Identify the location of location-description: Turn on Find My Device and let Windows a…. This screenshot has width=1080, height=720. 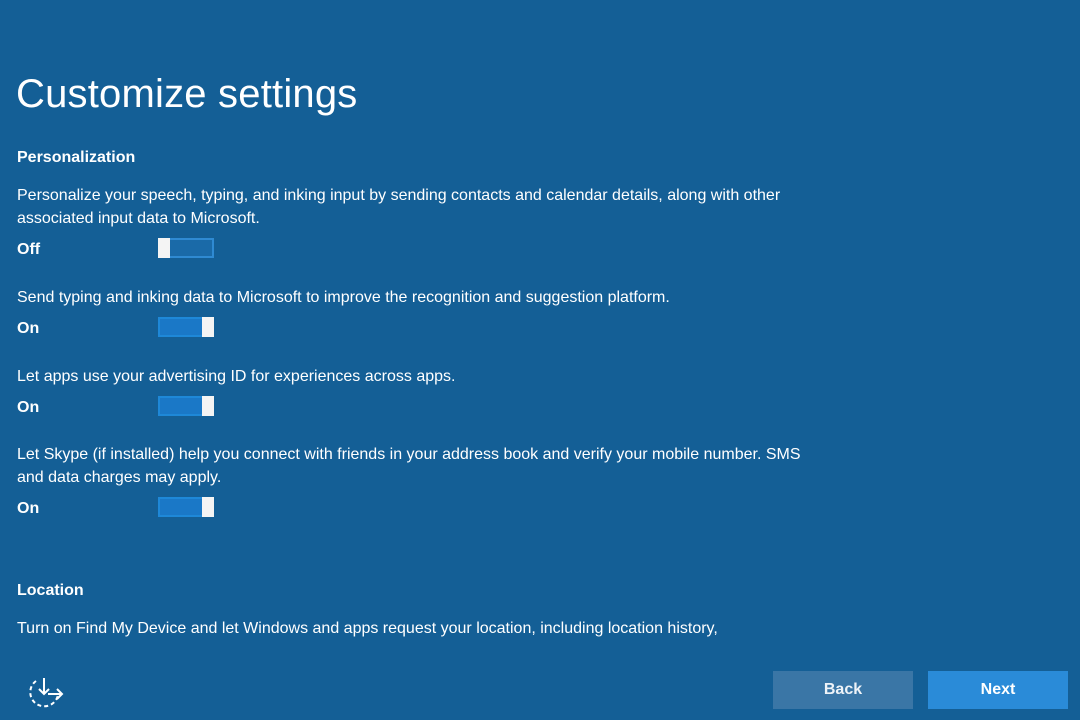
(367, 628).